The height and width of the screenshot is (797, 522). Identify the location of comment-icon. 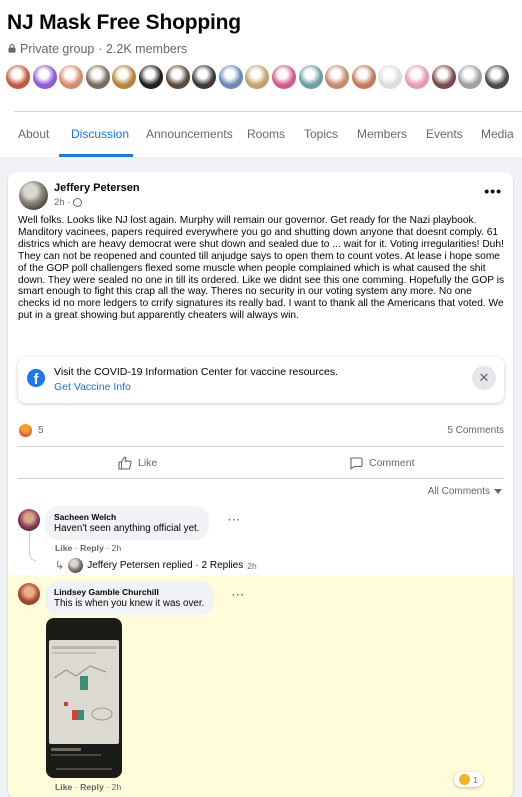
(356, 463).